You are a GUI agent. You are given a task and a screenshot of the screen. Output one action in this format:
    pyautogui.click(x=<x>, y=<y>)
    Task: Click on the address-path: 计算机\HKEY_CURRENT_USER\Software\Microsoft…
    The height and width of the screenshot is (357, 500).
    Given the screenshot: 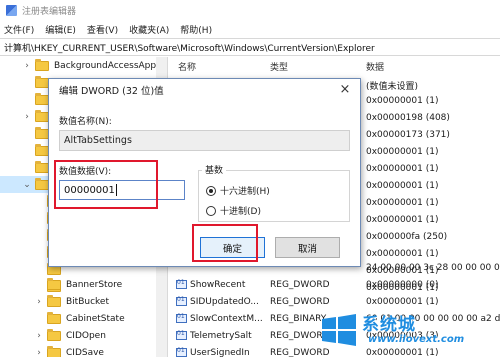 What is the action you would take?
    pyautogui.click(x=189, y=48)
    